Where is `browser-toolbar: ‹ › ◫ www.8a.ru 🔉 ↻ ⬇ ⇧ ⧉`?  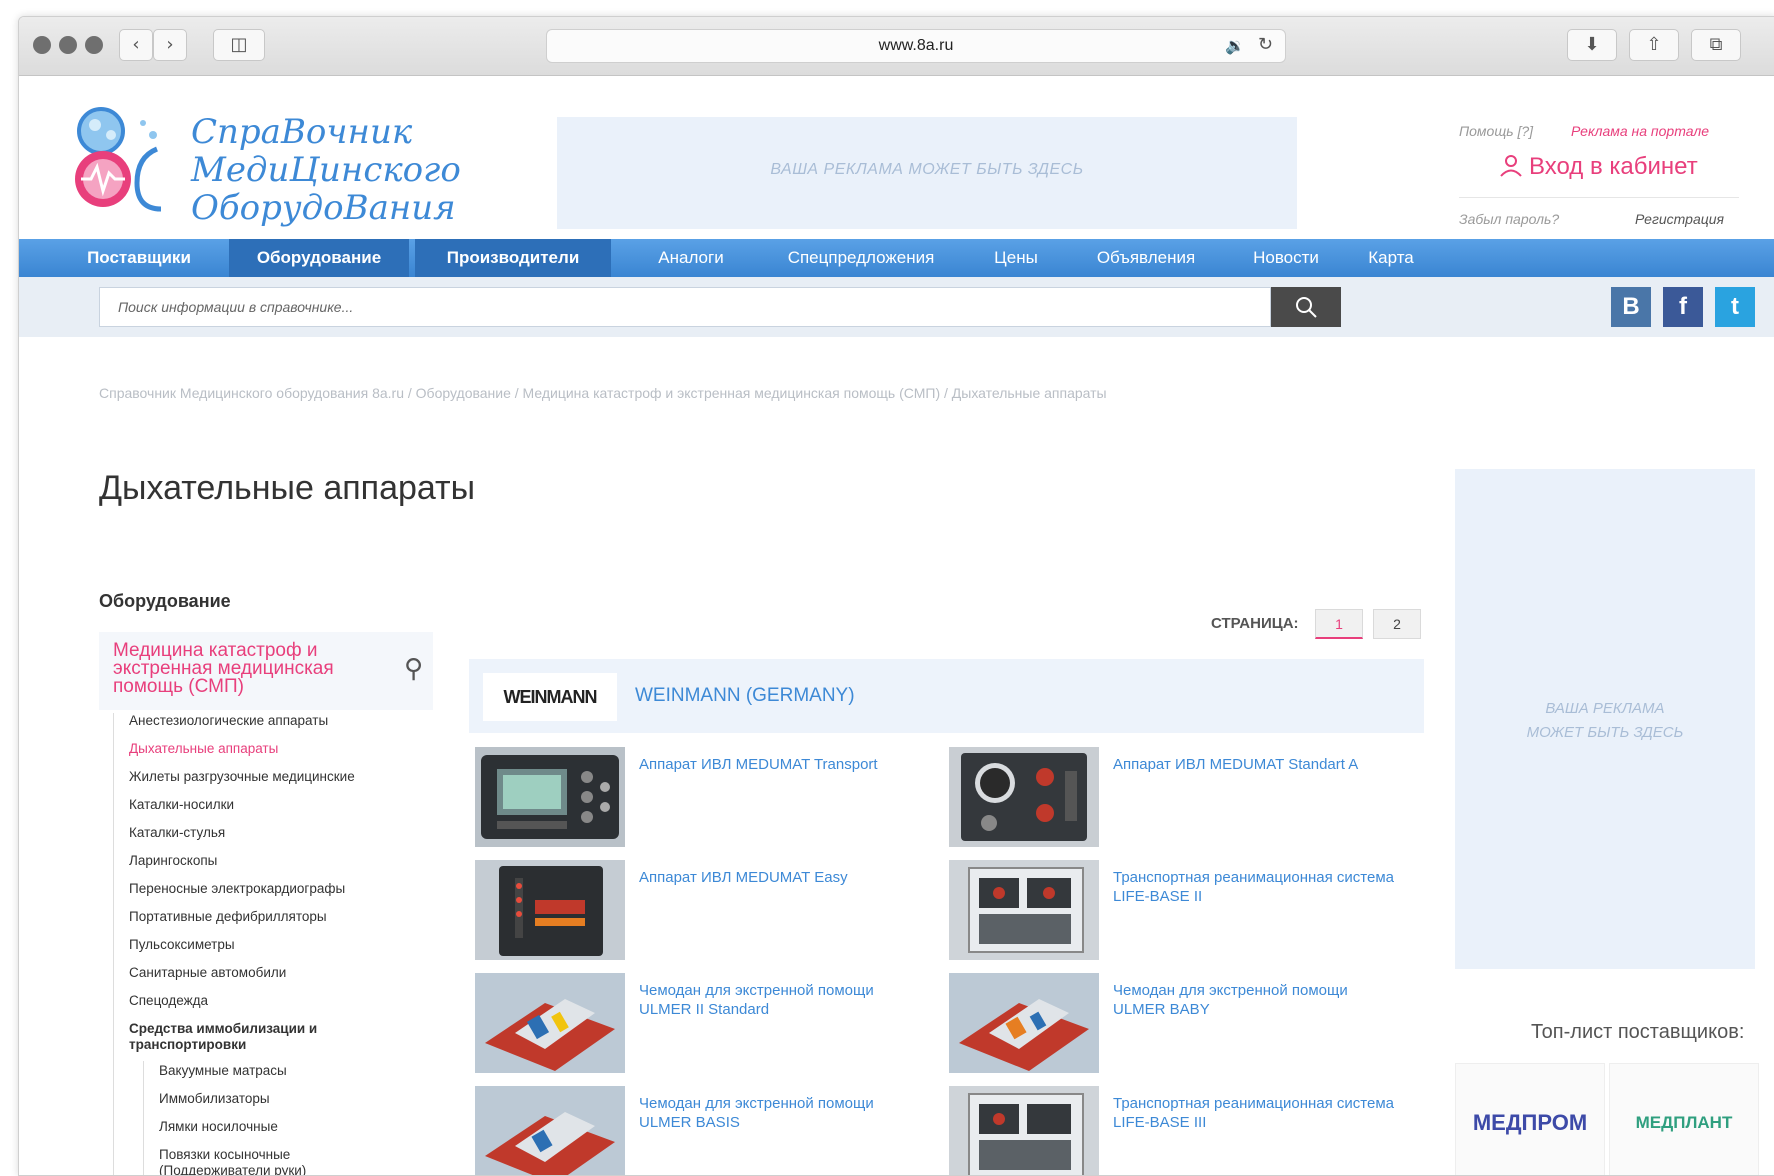
browser-toolbar: ‹ › ◫ www.8a.ru 🔉 ↻ ⬇ ⇧ ⧉ is located at coordinates (896, 46).